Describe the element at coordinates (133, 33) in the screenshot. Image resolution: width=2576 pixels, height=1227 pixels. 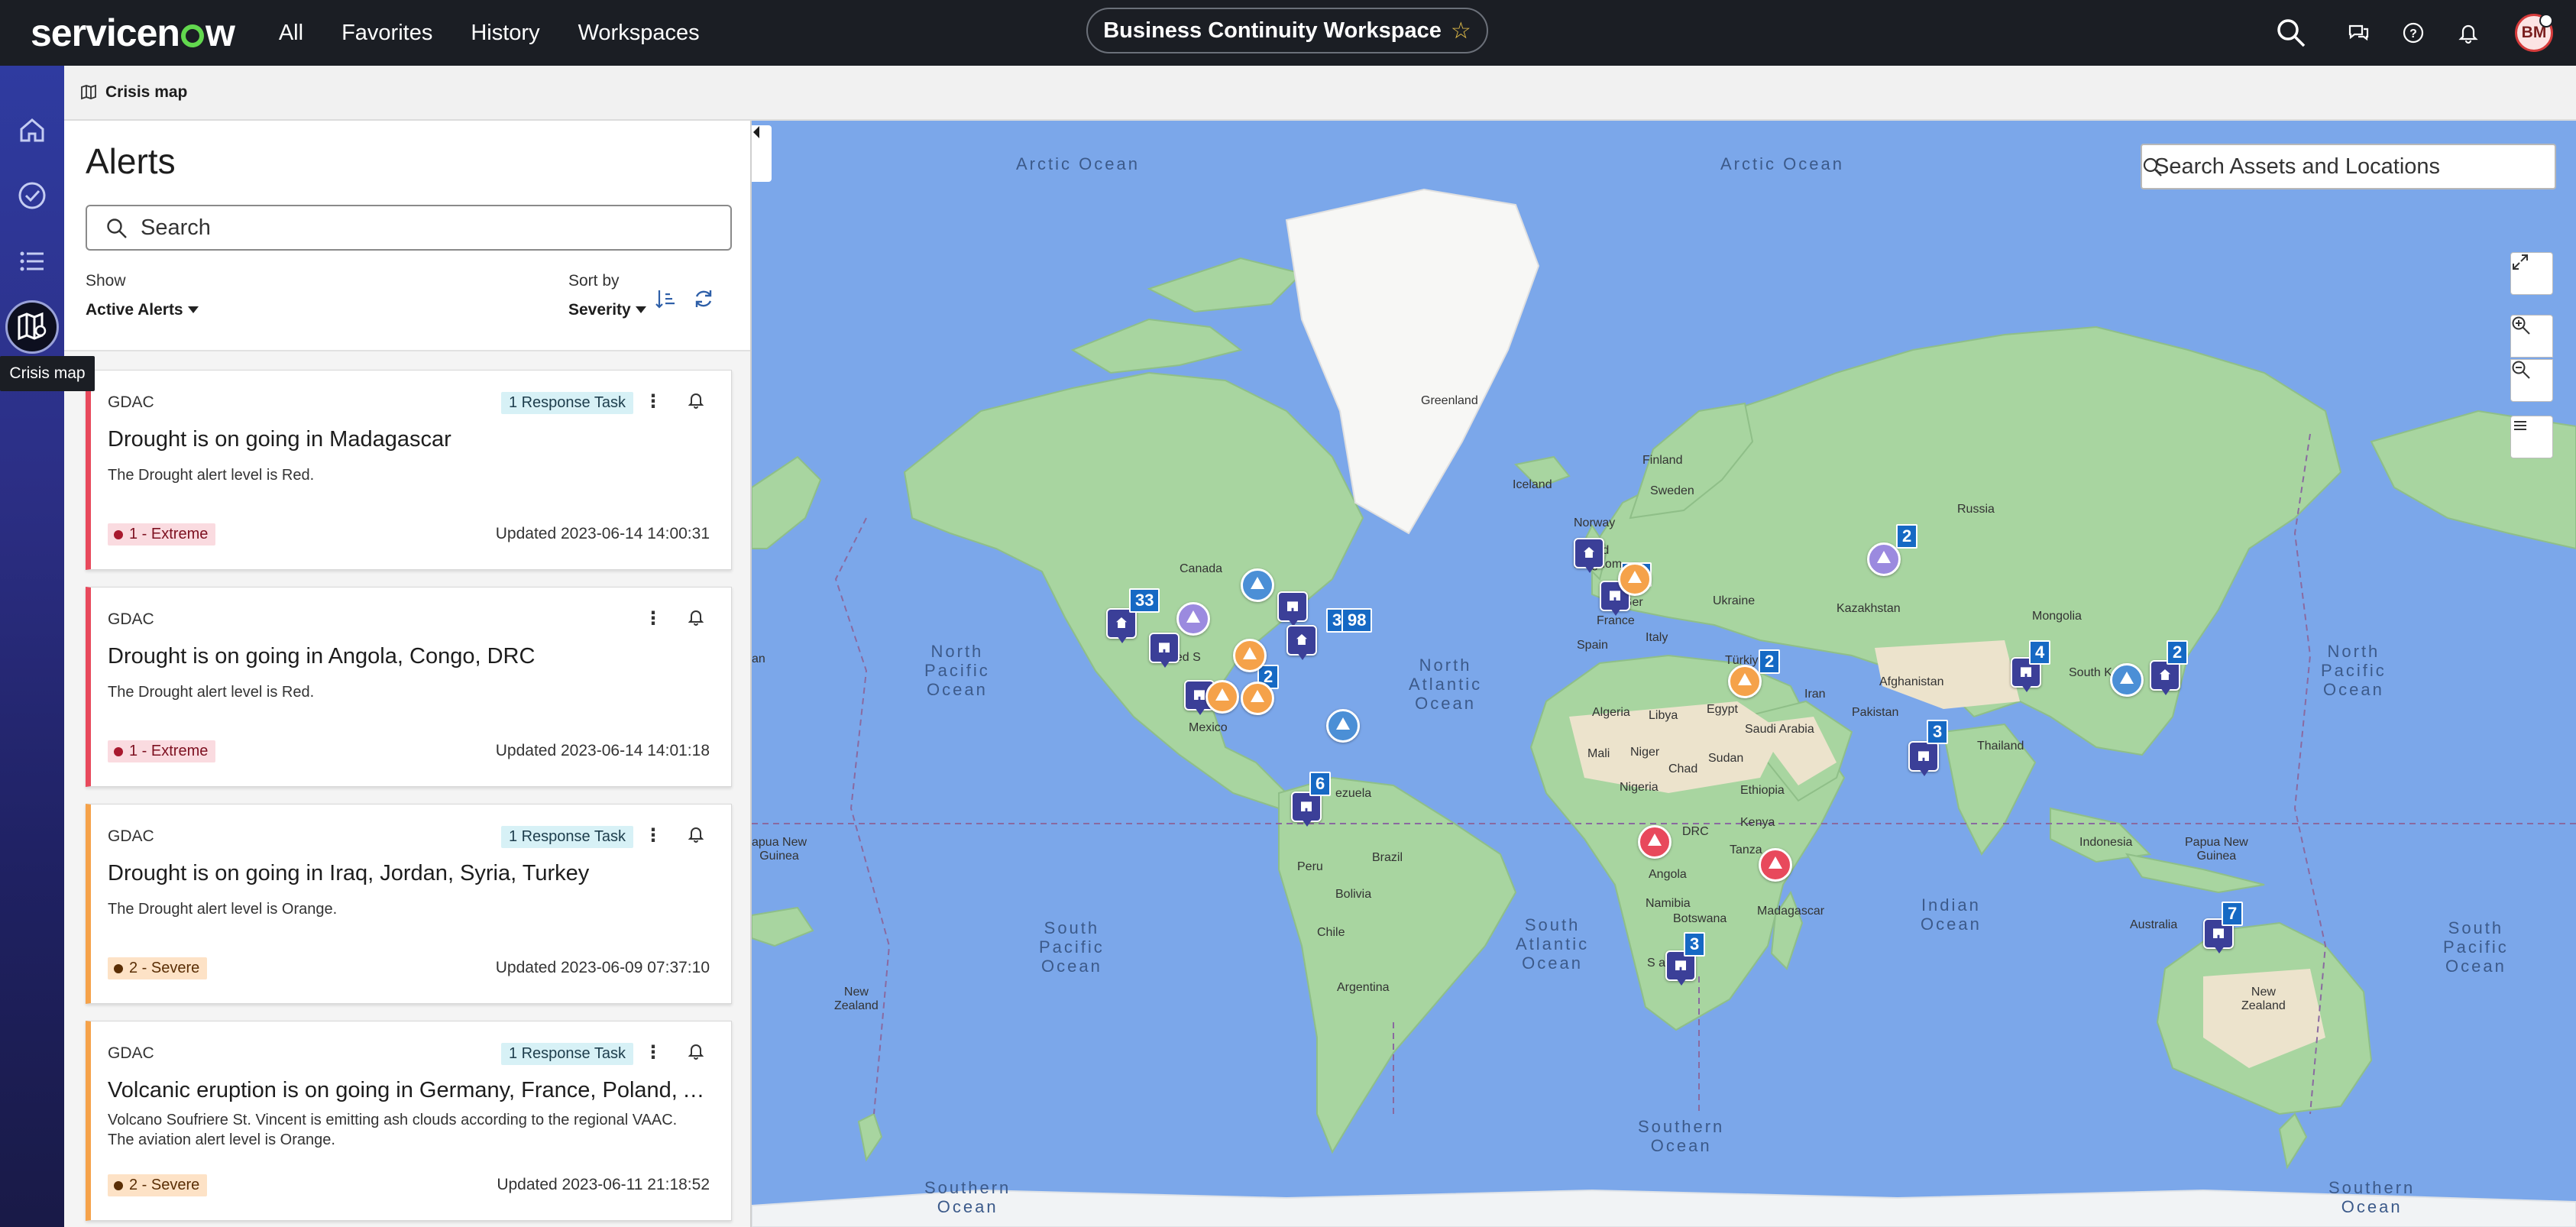
I see `servicenow-logo: servicen w` at that location.